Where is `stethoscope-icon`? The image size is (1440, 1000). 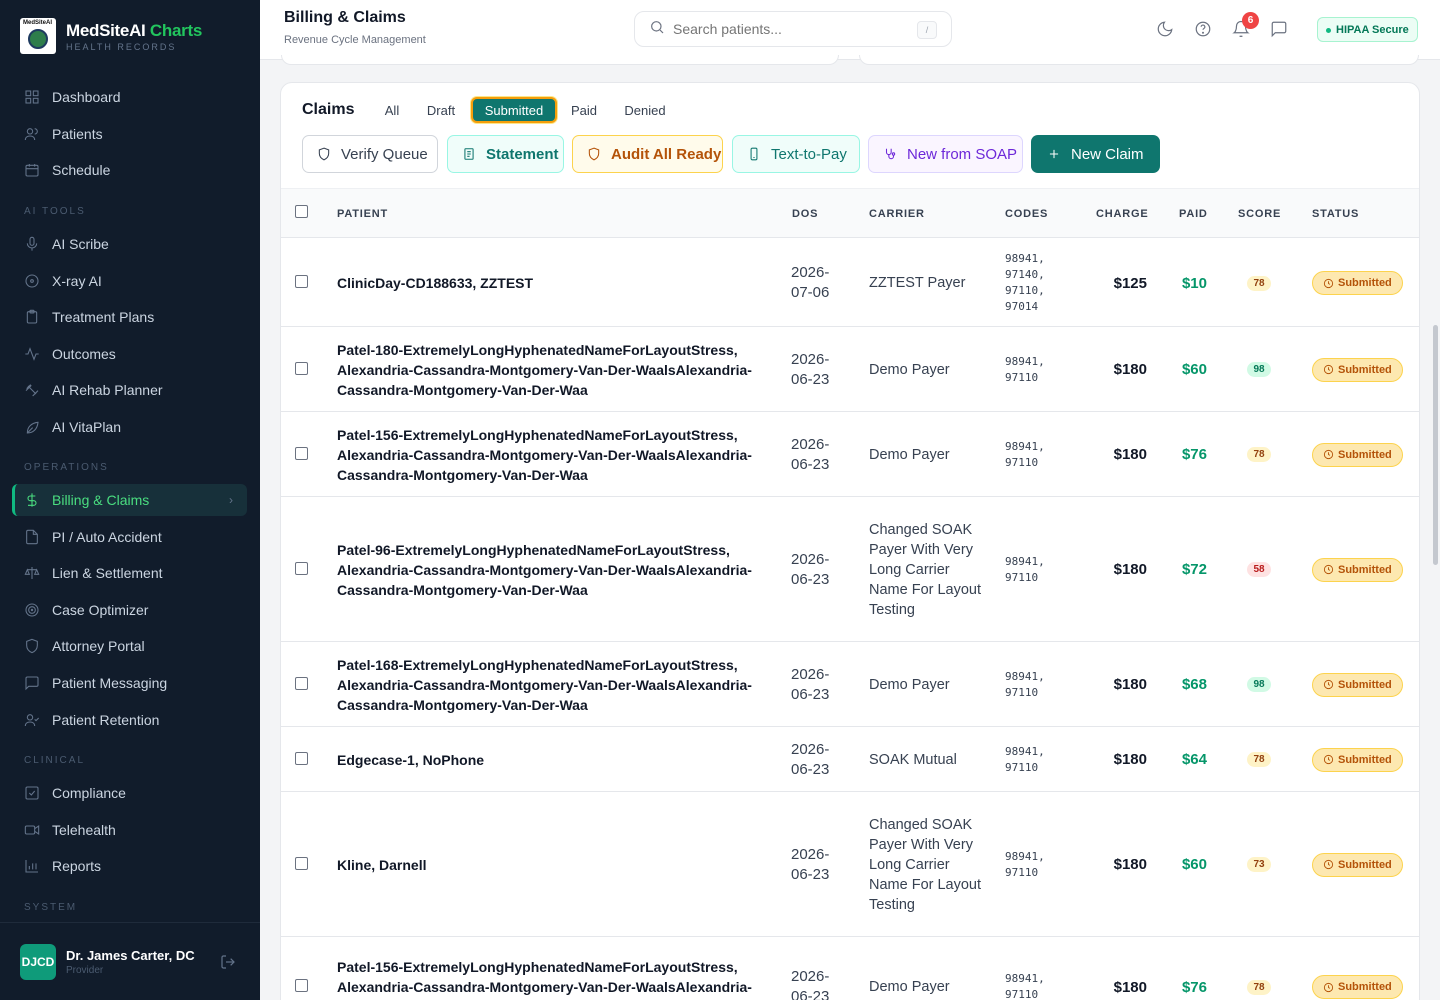
stethoscope-icon is located at coordinates (890, 154).